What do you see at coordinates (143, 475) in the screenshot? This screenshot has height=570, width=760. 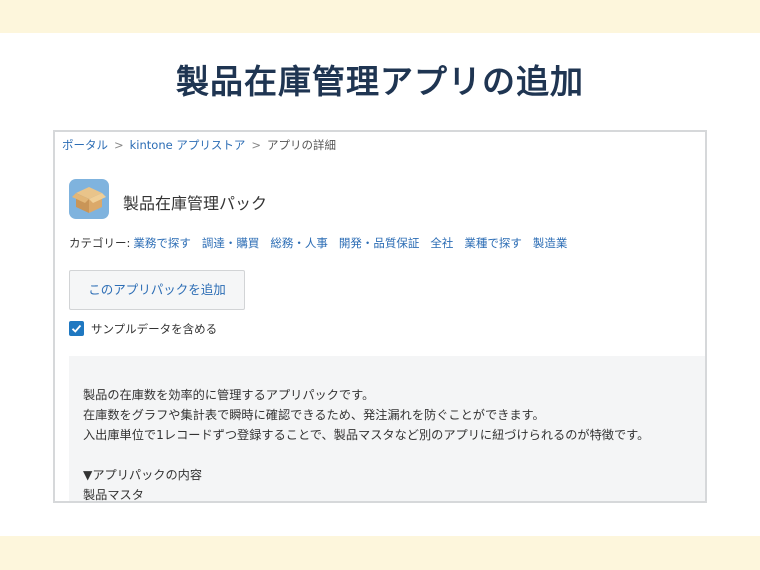 I see `contents-heading: ▼アプリパックの内容` at bounding box center [143, 475].